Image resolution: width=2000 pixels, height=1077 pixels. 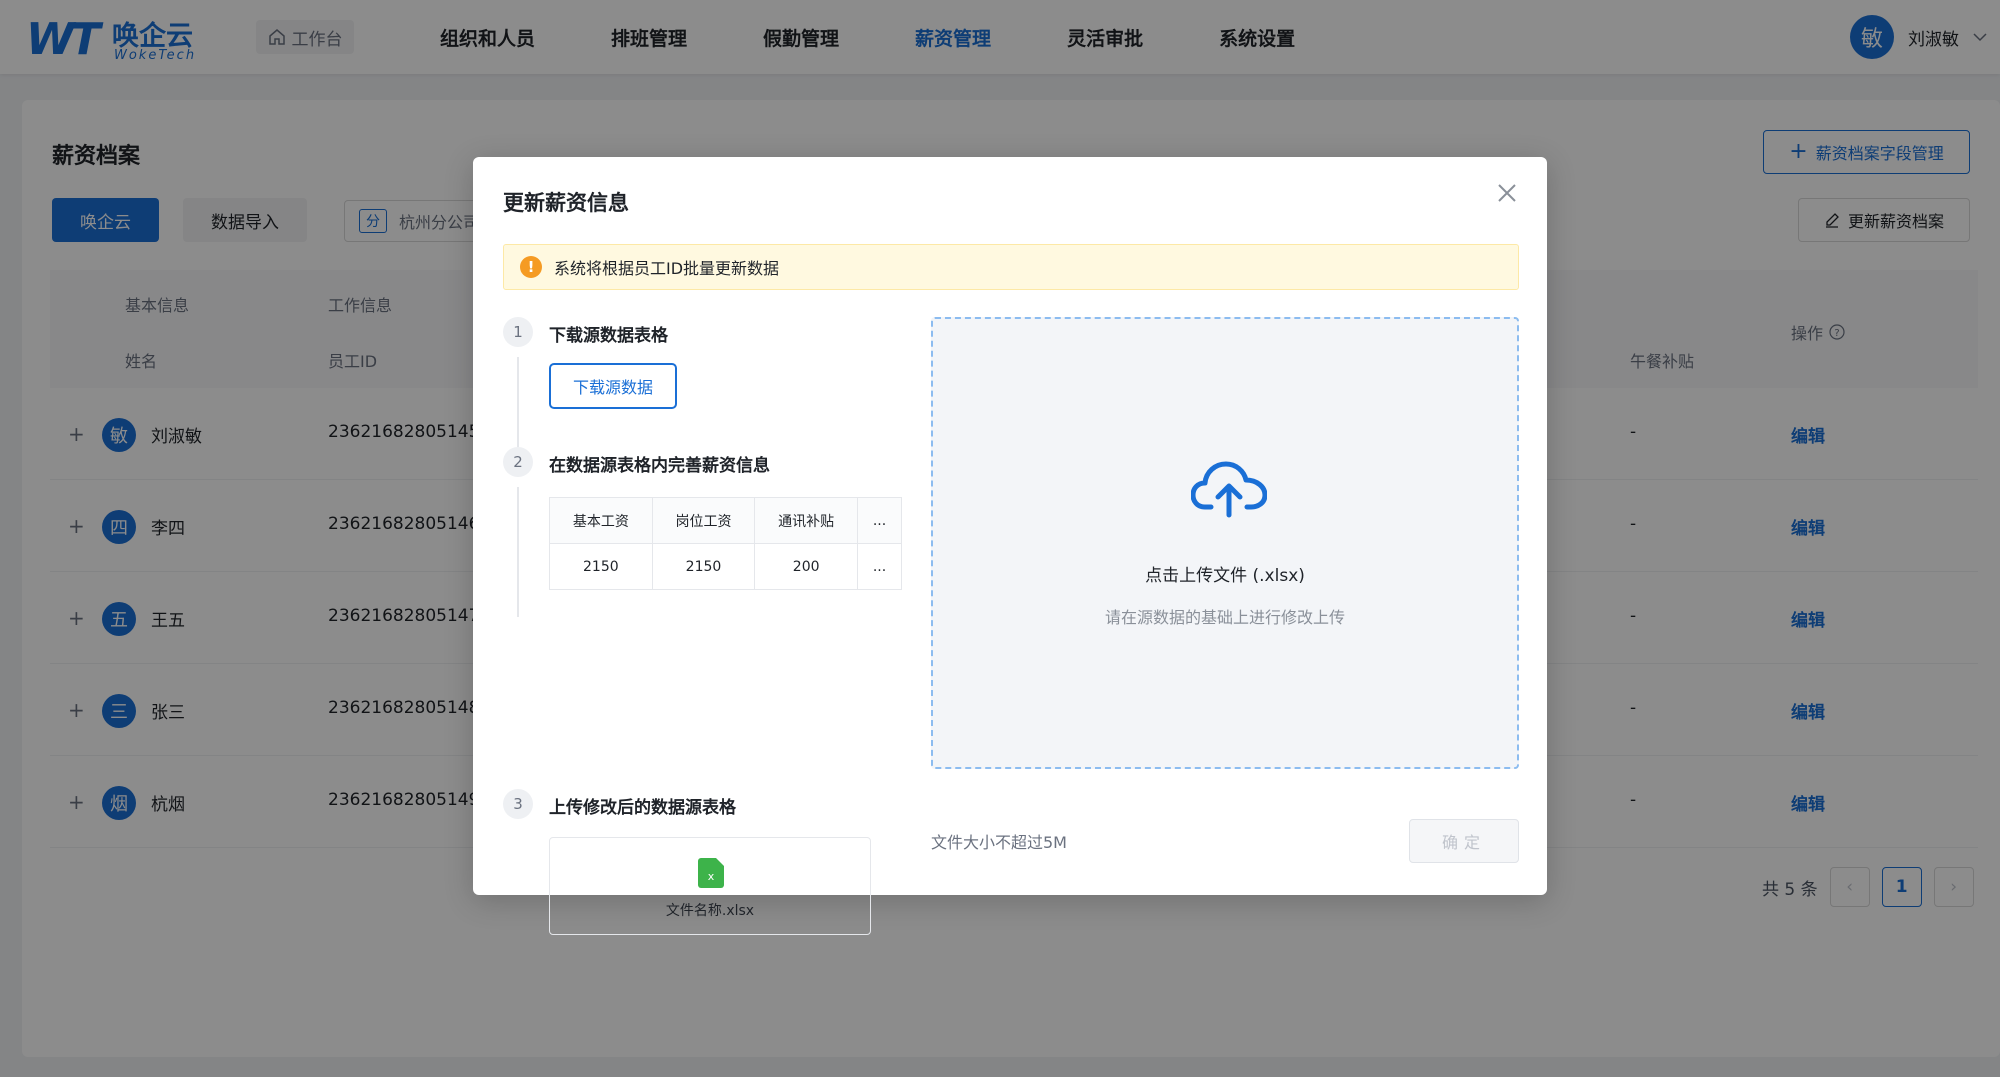 I want to click on sample-value-cell: 200, so click(x=806, y=566).